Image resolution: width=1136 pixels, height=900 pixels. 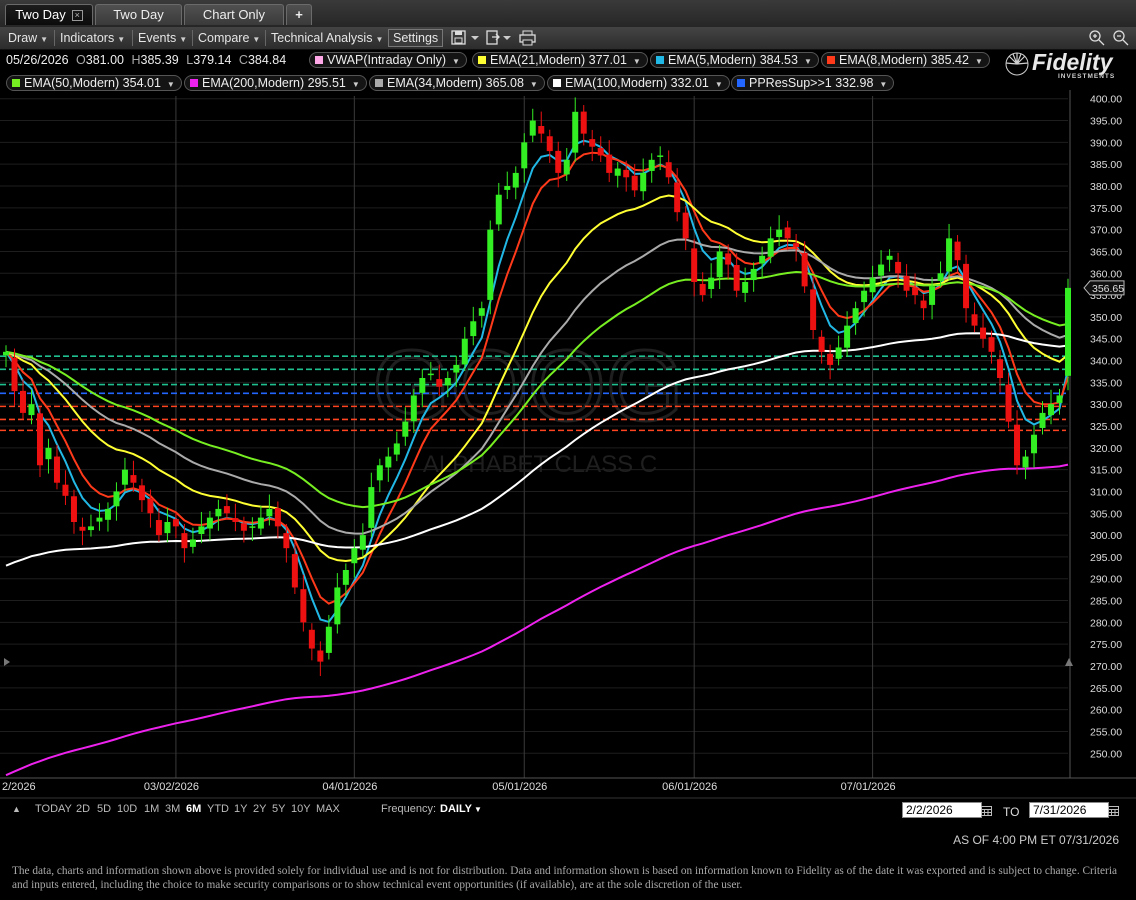 What do you see at coordinates (328, 809) in the screenshot?
I see `range-max: MAX` at bounding box center [328, 809].